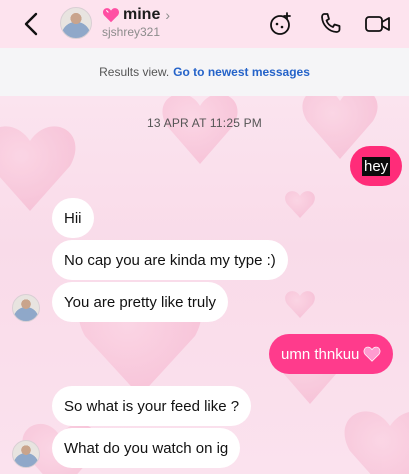  I want to click on results-view-bar: Results view. Go to newest messages, so click(204, 72).